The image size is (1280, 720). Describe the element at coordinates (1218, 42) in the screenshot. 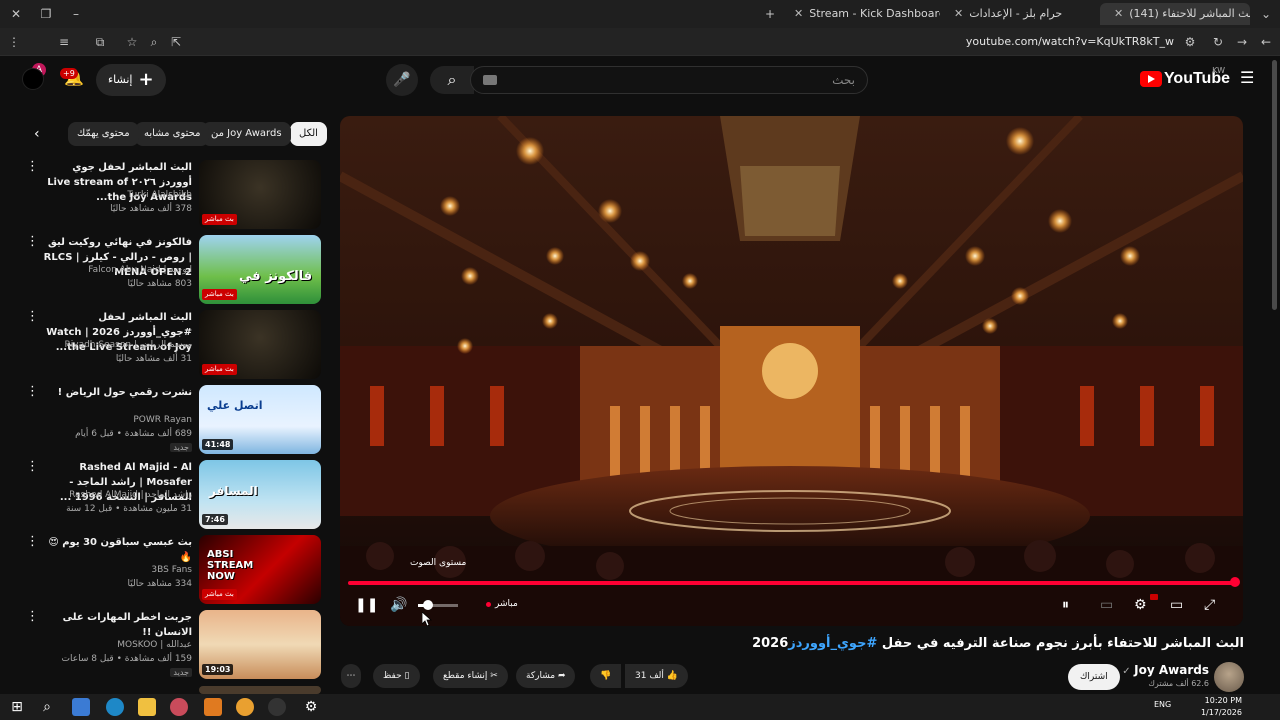

I see `reload-icon: ↻` at that location.